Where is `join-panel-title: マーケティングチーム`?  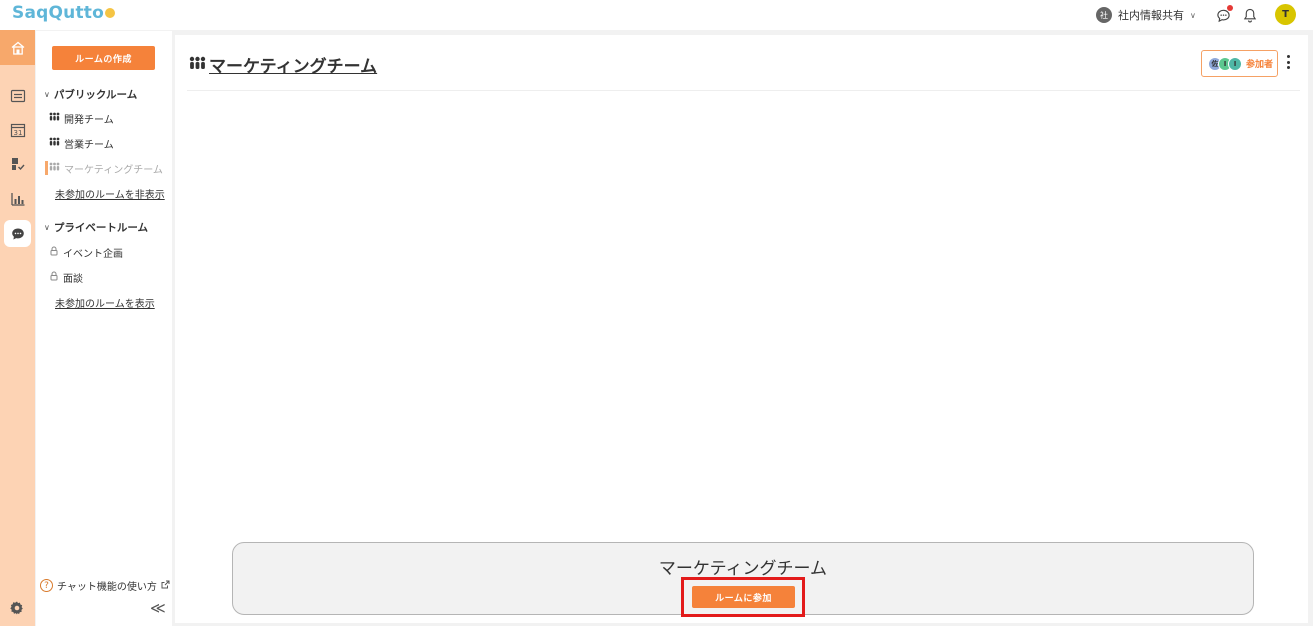 join-panel-title: マーケティングチーム is located at coordinates (743, 569).